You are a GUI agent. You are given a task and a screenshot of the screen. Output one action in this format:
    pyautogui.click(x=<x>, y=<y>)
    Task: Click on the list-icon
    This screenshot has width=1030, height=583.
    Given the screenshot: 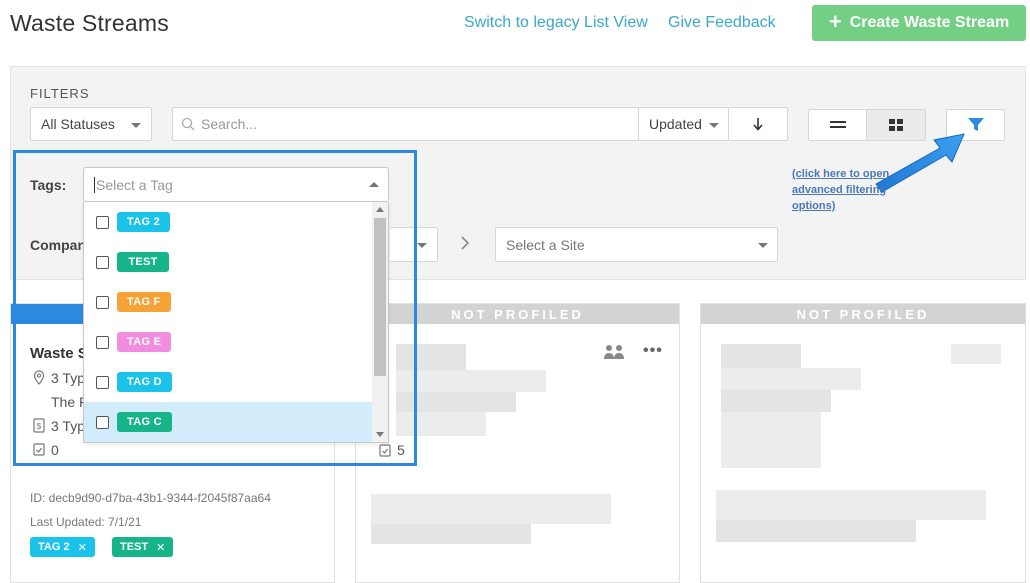 What is the action you would take?
    pyautogui.click(x=837, y=124)
    